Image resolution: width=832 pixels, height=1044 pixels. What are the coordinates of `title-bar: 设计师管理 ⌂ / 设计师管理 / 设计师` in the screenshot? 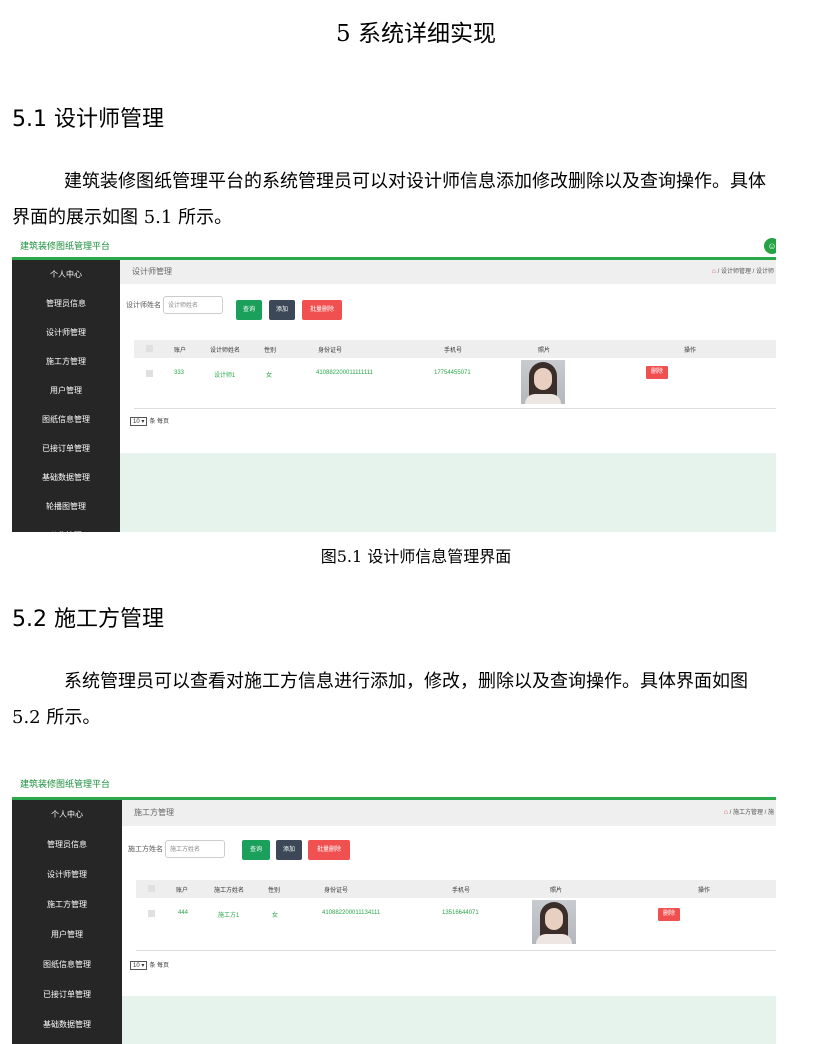 It's located at (448, 272).